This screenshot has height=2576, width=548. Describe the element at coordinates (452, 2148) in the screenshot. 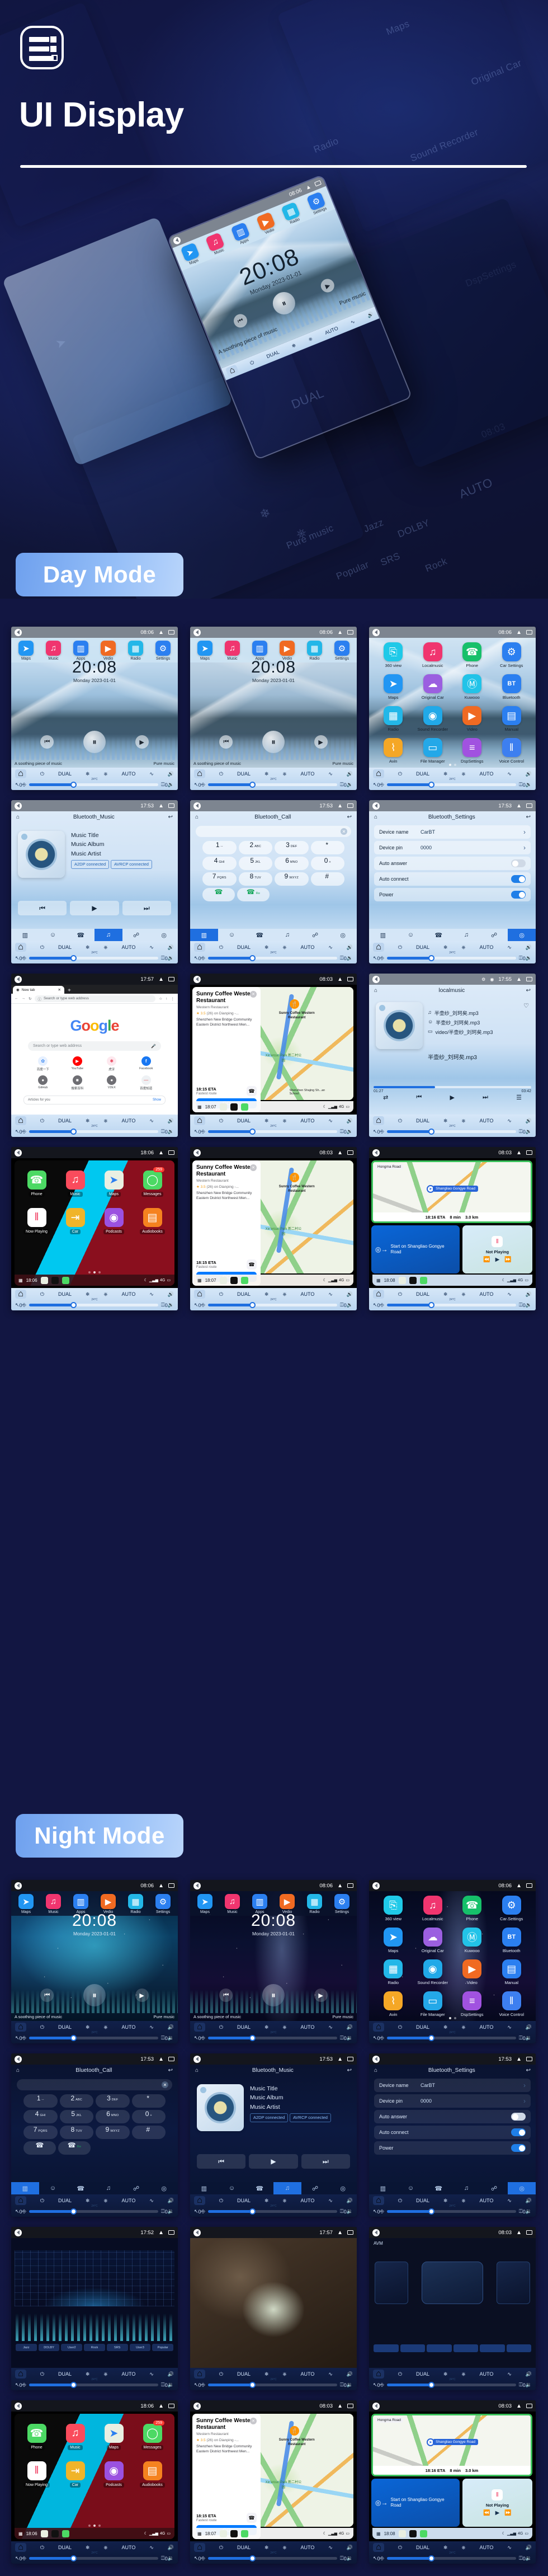

I see `setting-power: Power` at that location.